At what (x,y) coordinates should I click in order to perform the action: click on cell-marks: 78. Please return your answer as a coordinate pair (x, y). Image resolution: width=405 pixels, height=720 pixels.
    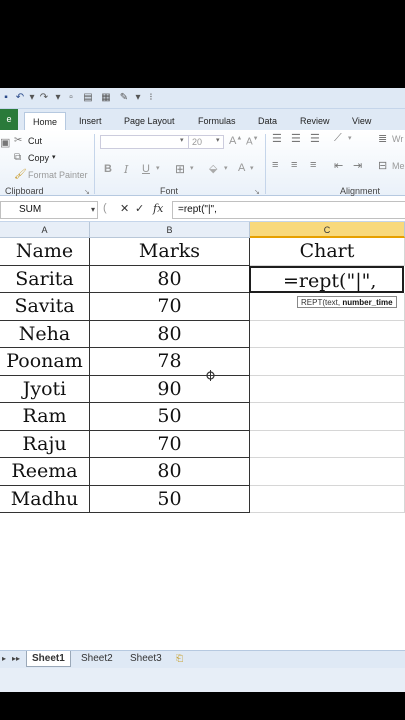
    Looking at the image, I should click on (170, 362).